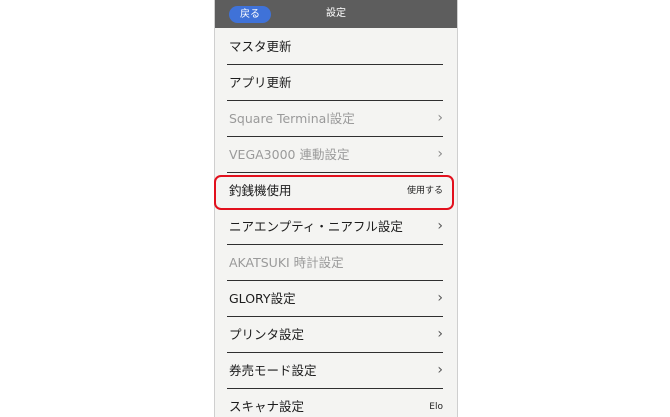 The image size is (670, 417). I want to click on settings-item-near-empty-full: ニアエンプティ・ニアフル設定 ›, so click(335, 226).